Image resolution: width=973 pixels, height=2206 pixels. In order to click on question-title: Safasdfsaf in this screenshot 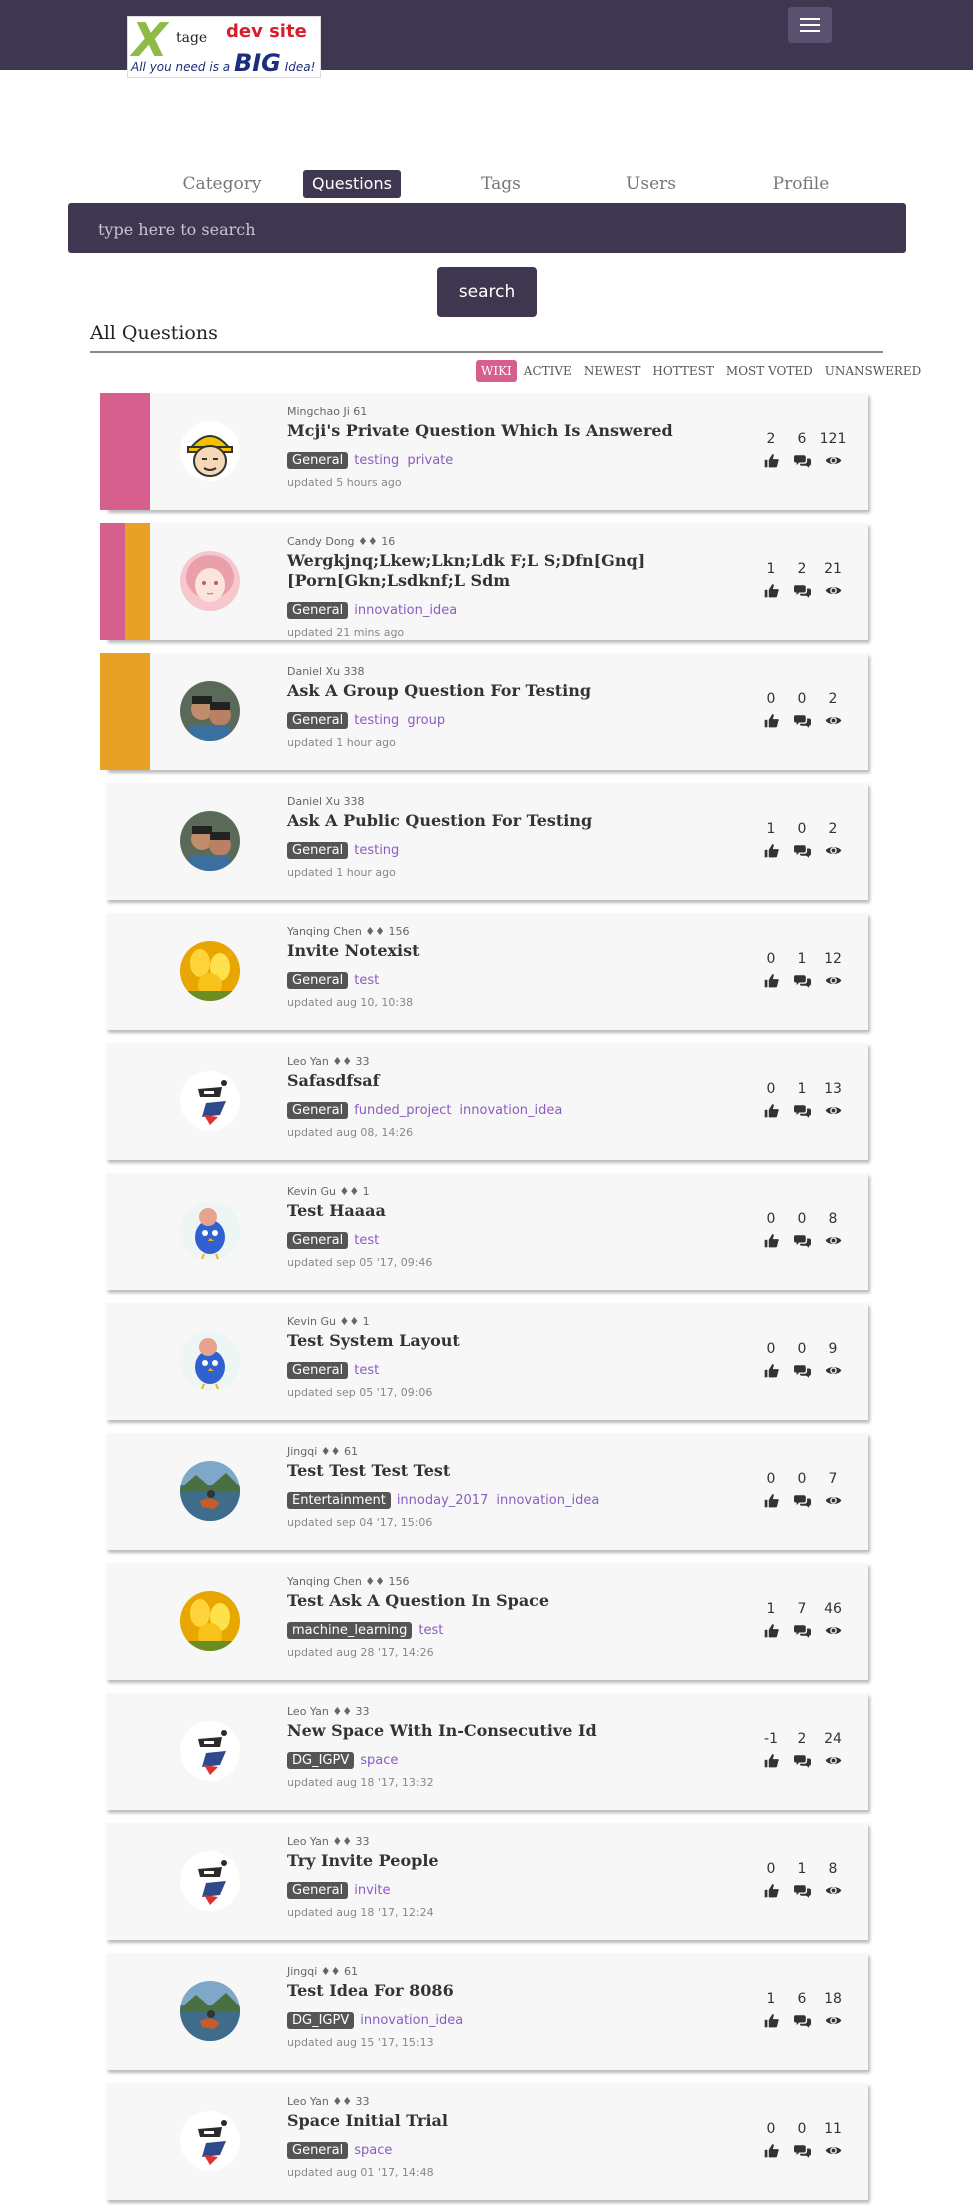, I will do `click(522, 1081)`.